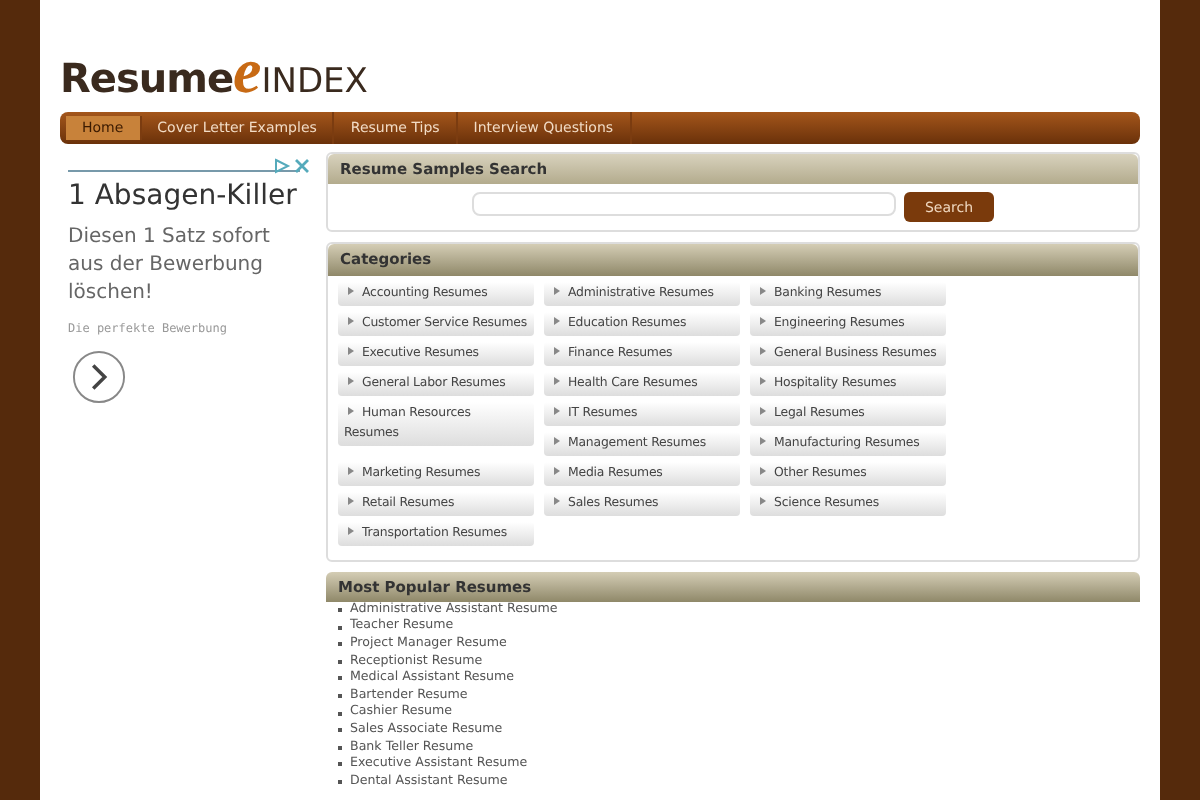 This screenshot has height=800, width=1200. I want to click on ad-text: Diesen 1 Satz sofort aus der Bewerbung löschen!, so click(170, 266).